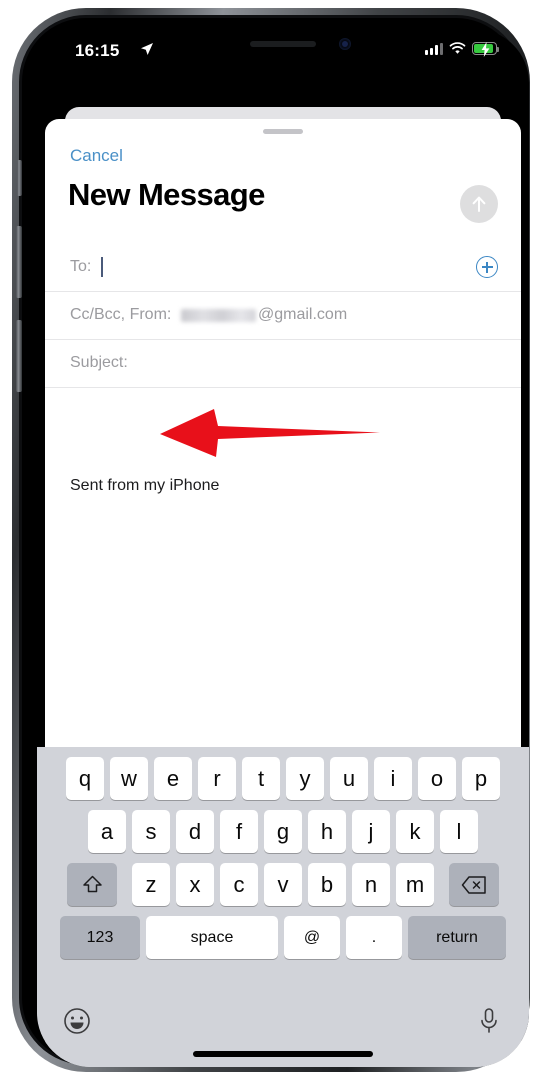 The height and width of the screenshot is (1080, 542). What do you see at coordinates (415, 831) in the screenshot?
I see `key-k: k` at bounding box center [415, 831].